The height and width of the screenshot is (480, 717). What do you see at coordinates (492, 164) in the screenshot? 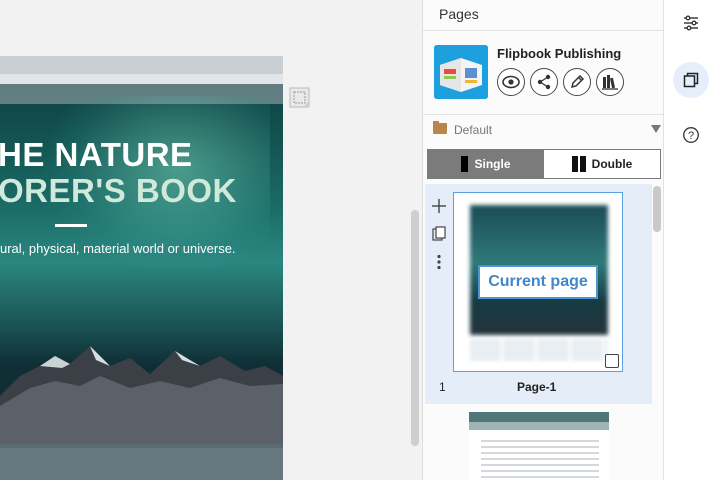
I see `single-view-label: Single` at bounding box center [492, 164].